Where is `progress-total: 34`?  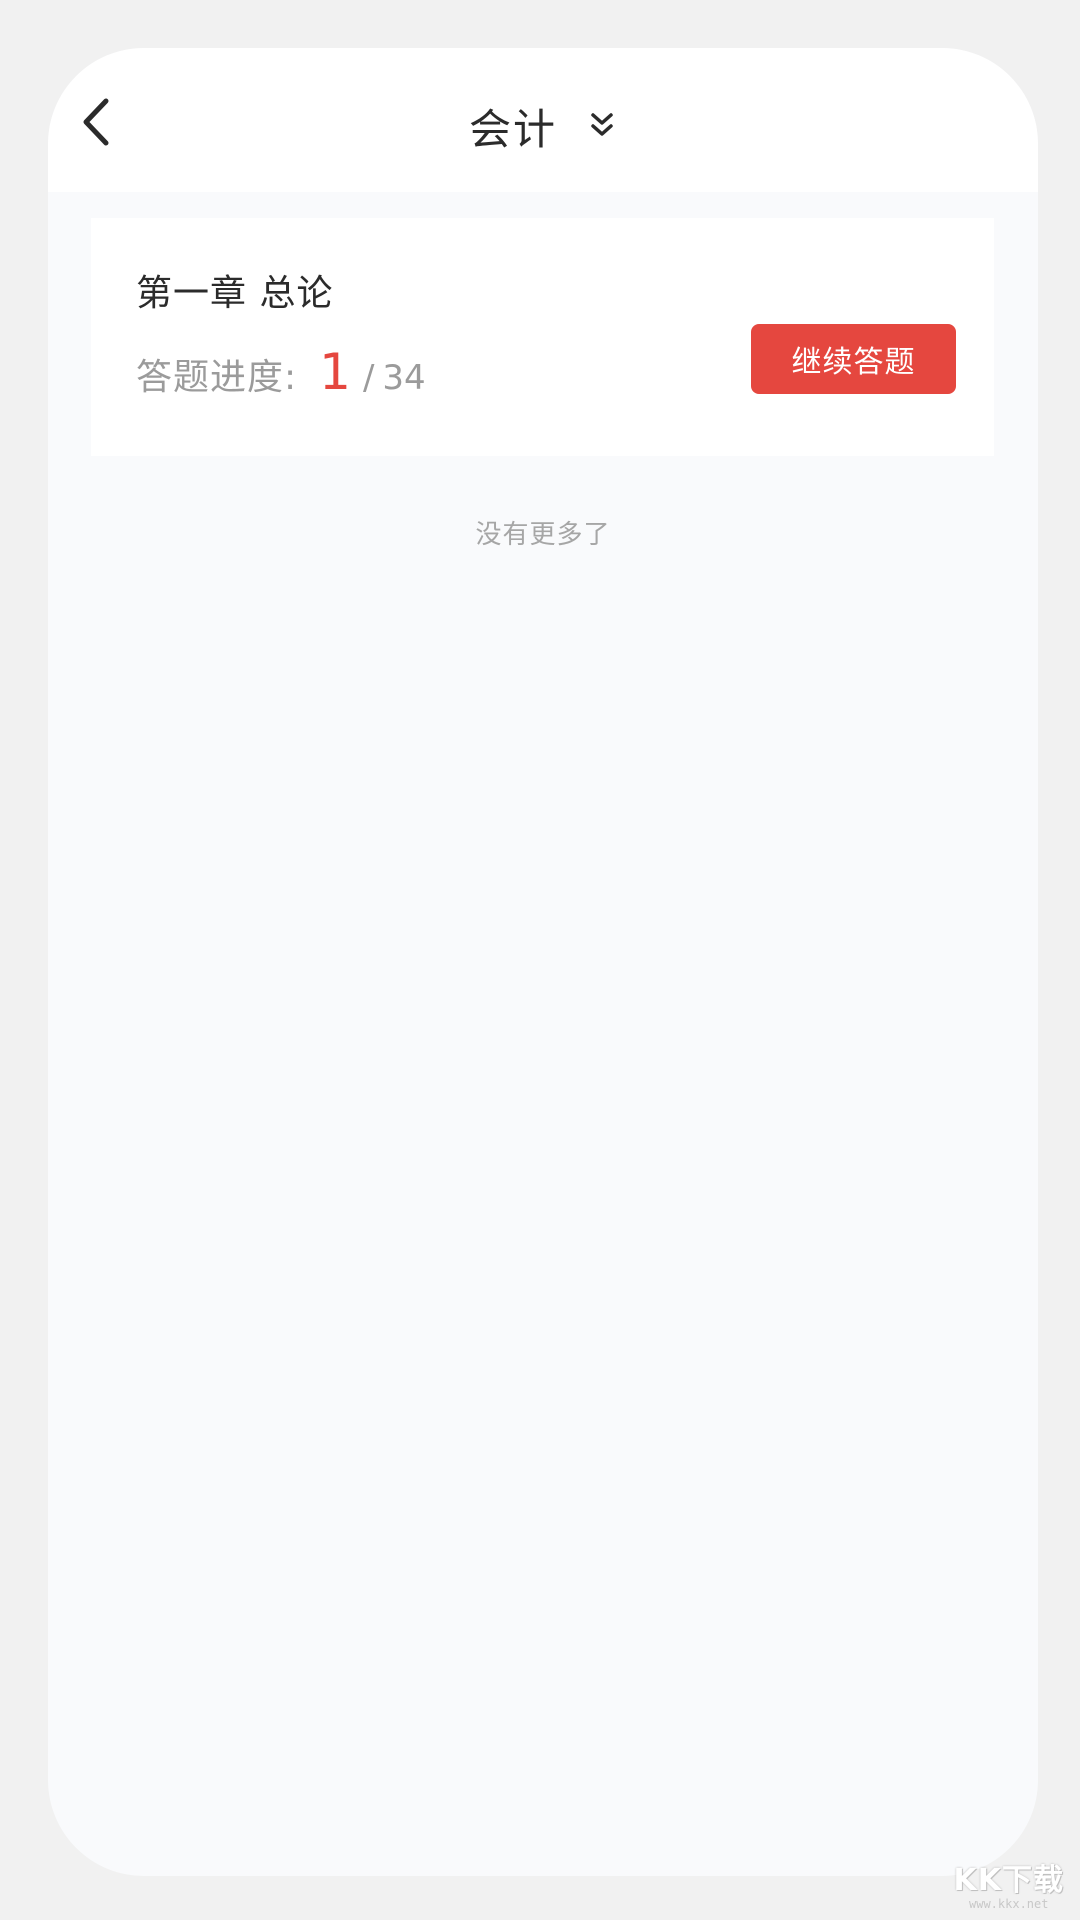 progress-total: 34 is located at coordinates (404, 378).